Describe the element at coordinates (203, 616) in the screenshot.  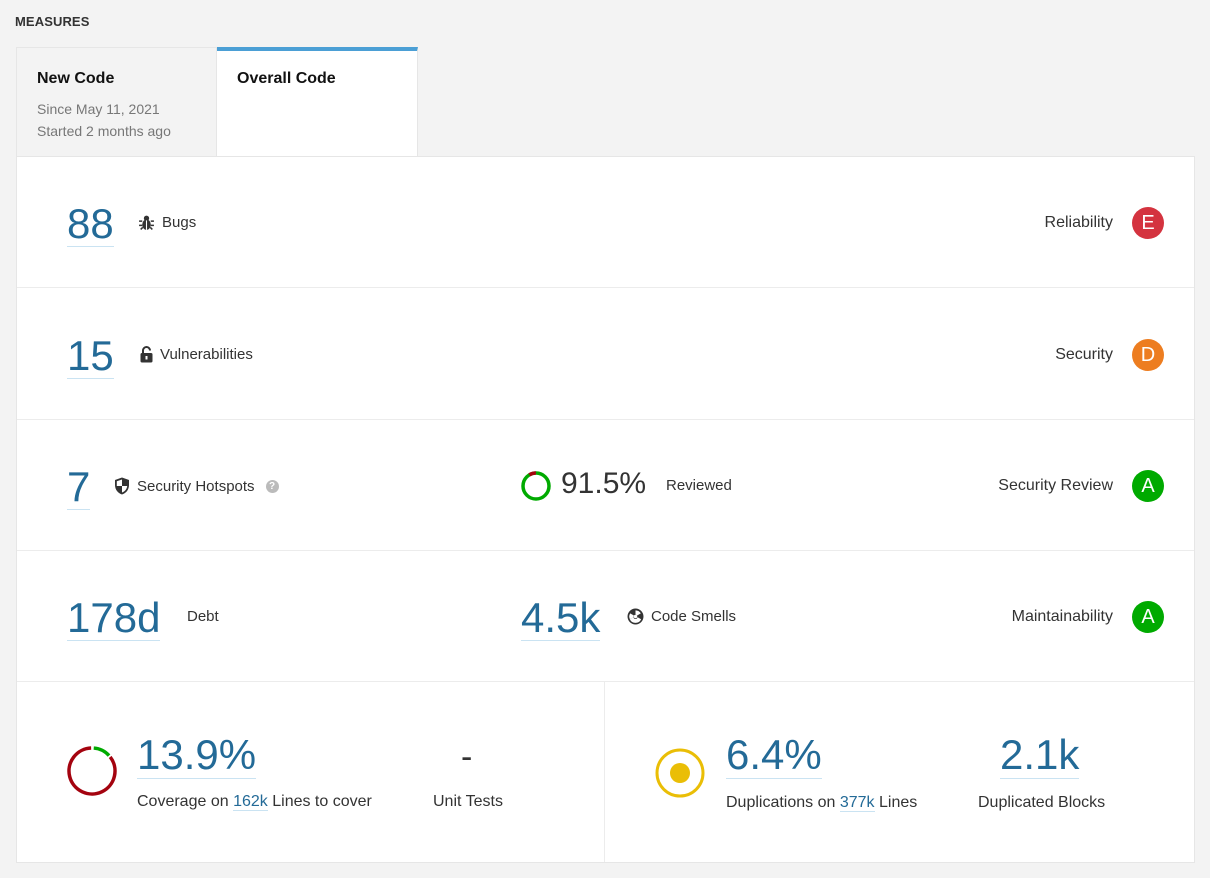
I see `debt-label: Debt` at that location.